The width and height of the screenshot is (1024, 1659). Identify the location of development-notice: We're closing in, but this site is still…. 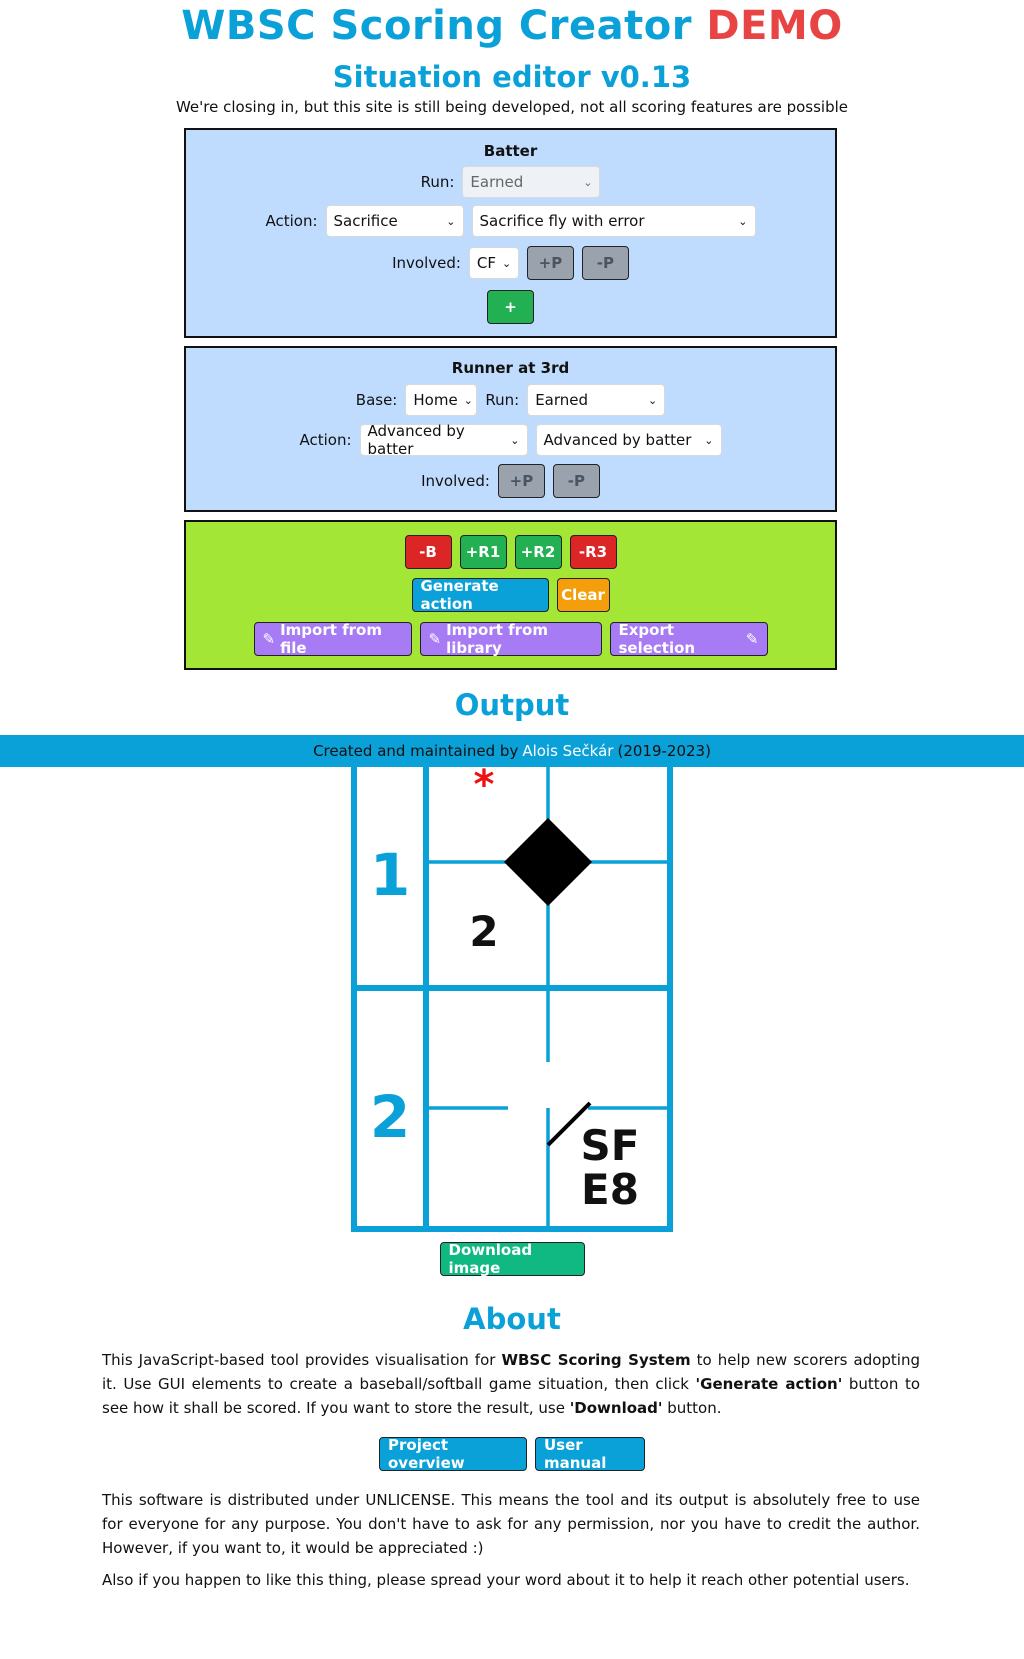
(511, 107).